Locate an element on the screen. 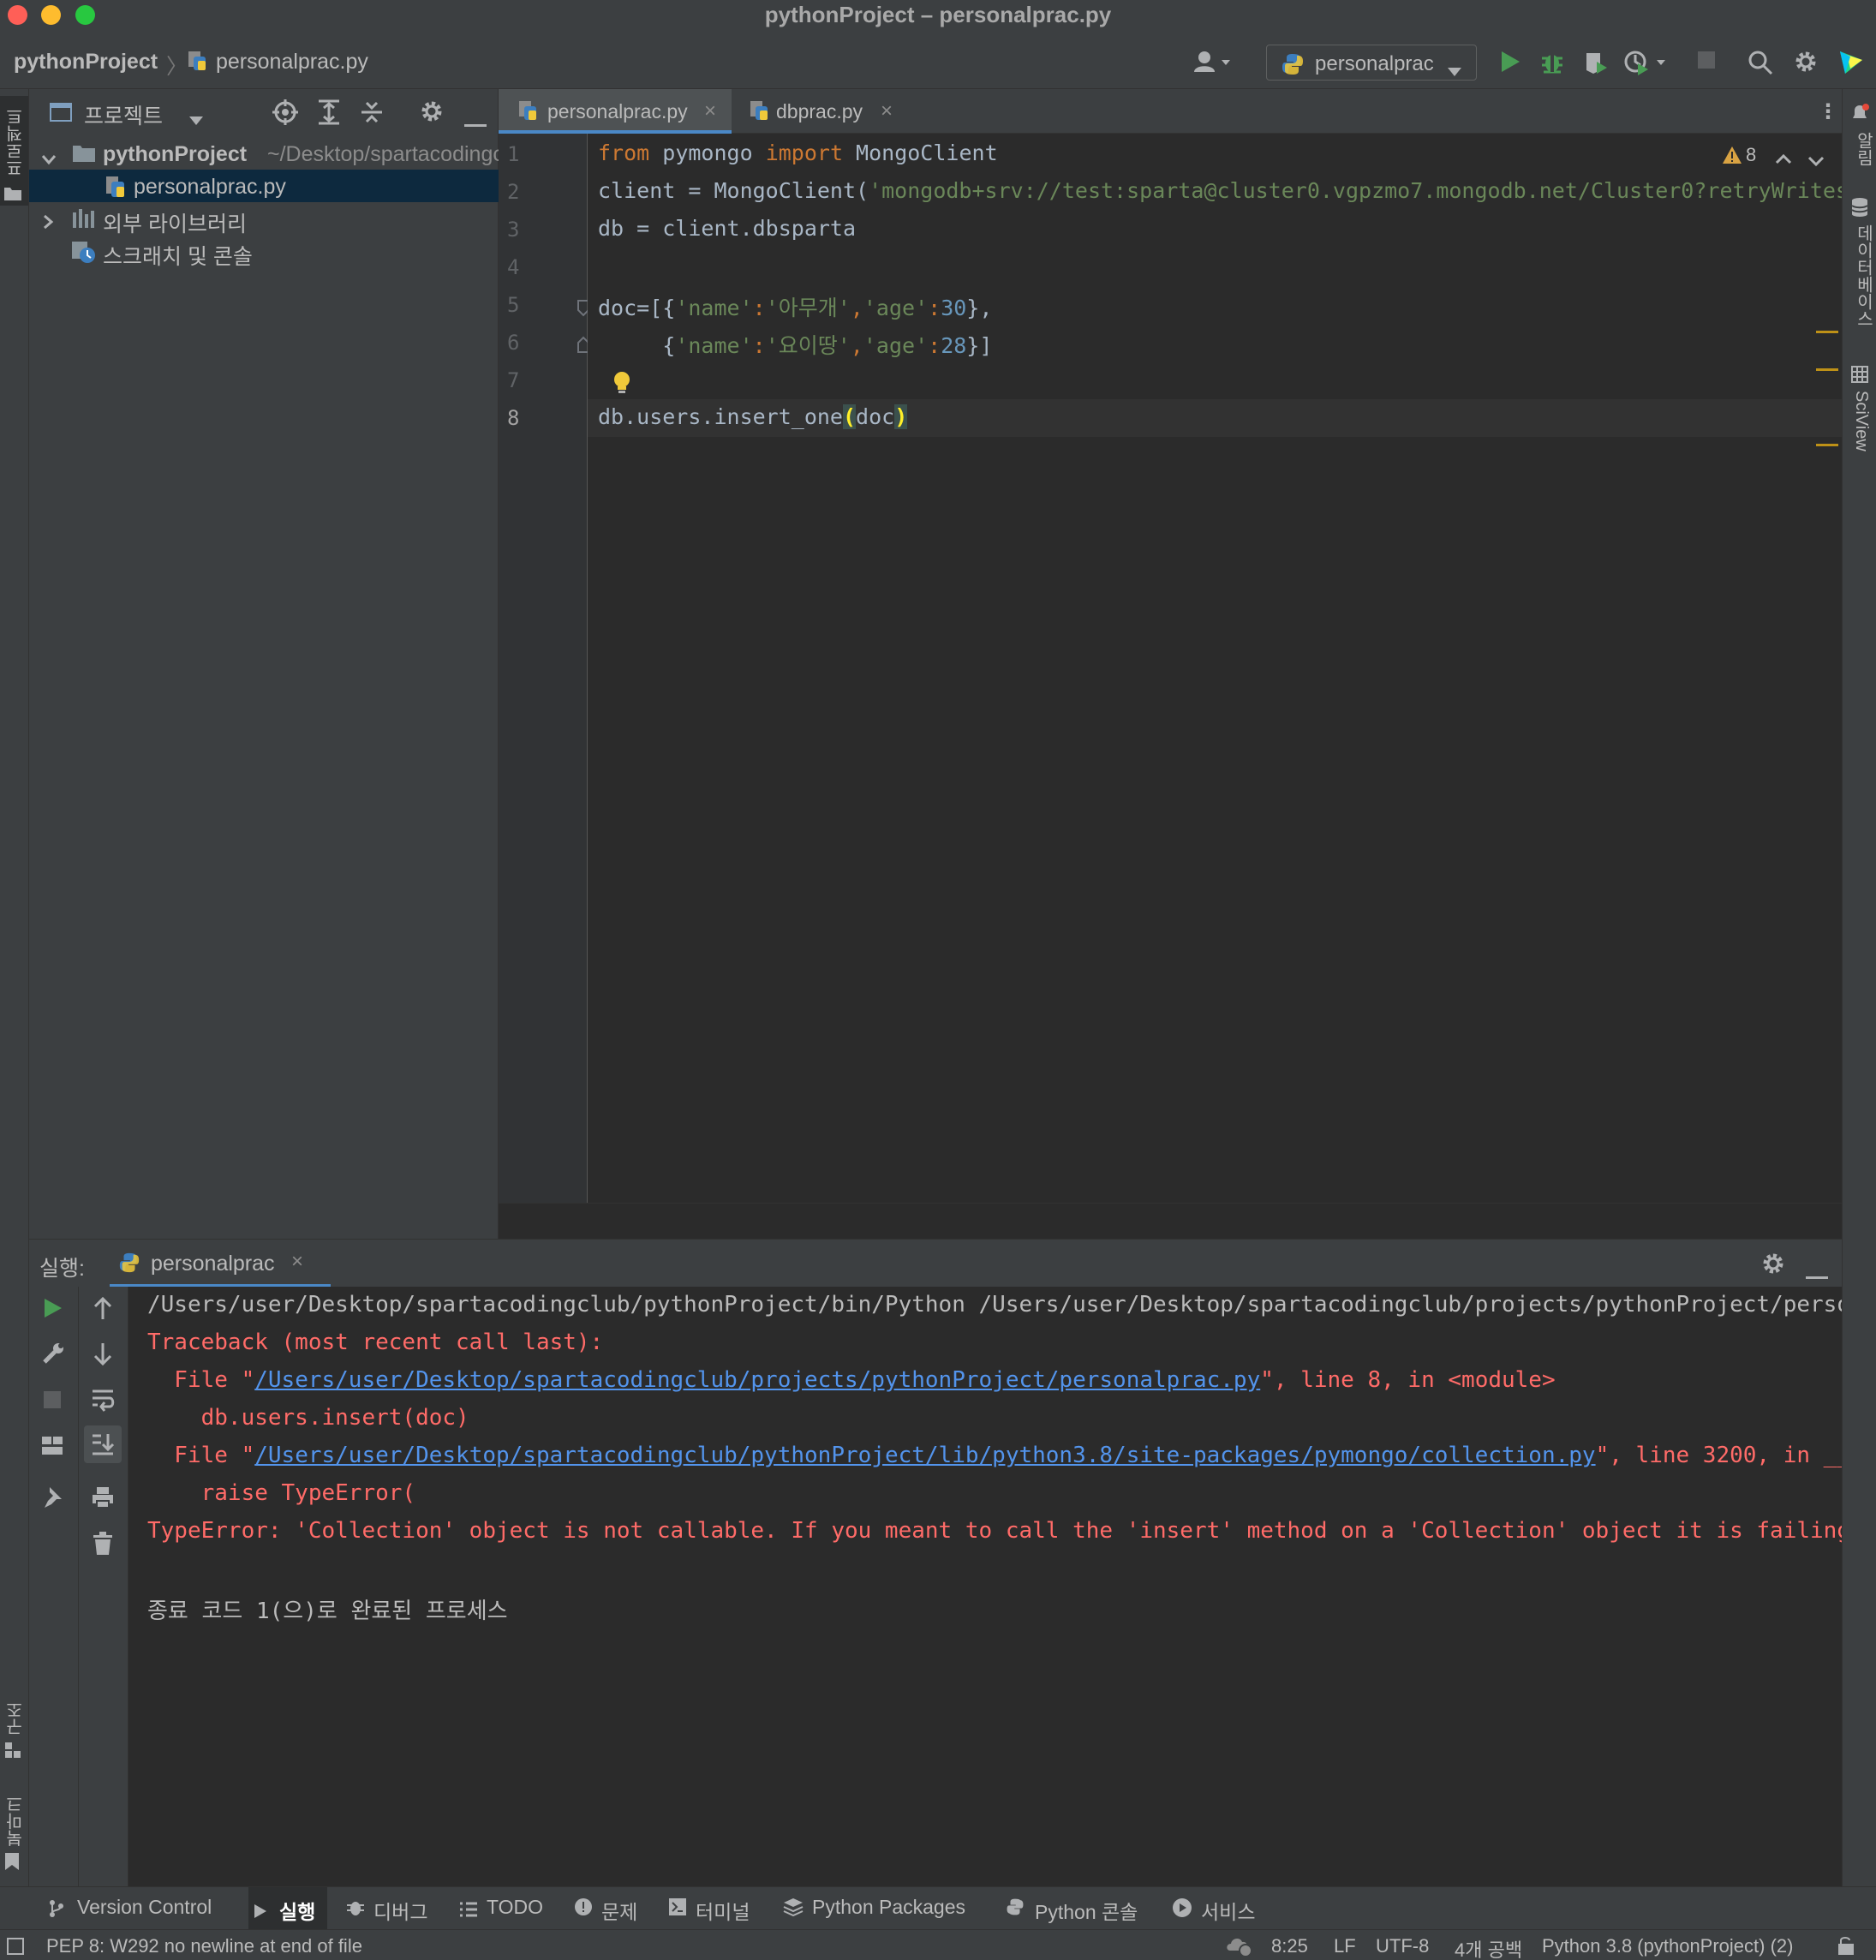 The width and height of the screenshot is (1876, 1960). locate-file-icon is located at coordinates (285, 115).